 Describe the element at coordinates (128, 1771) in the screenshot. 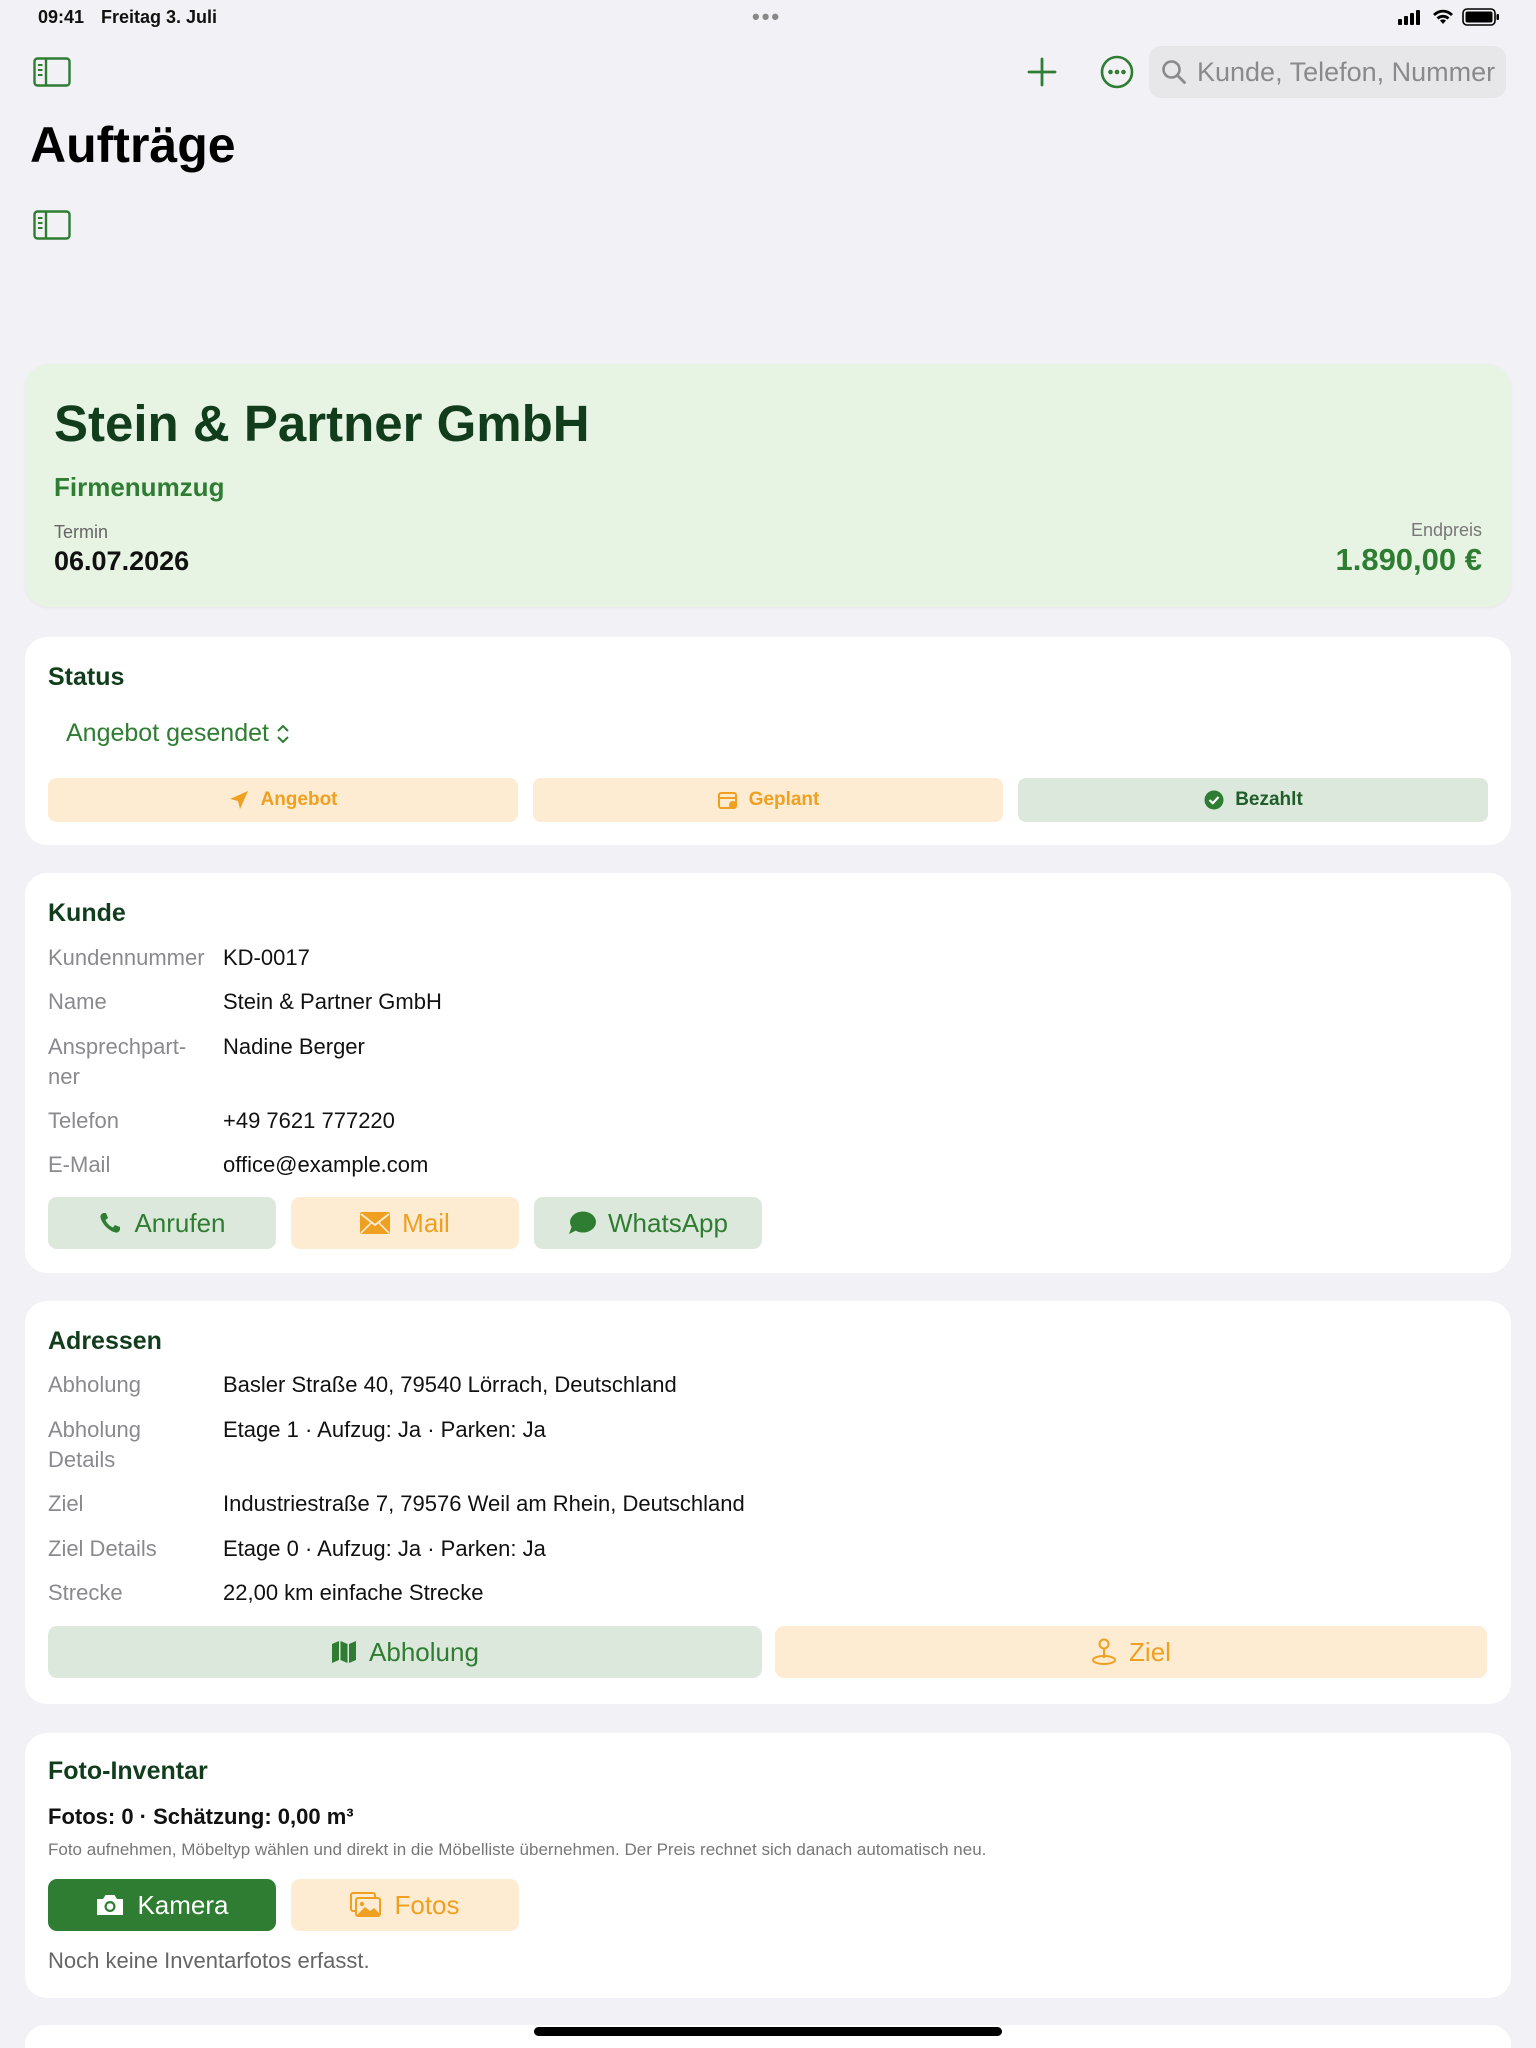

I see `photo-inventory-title: Foto-Inventar` at that location.